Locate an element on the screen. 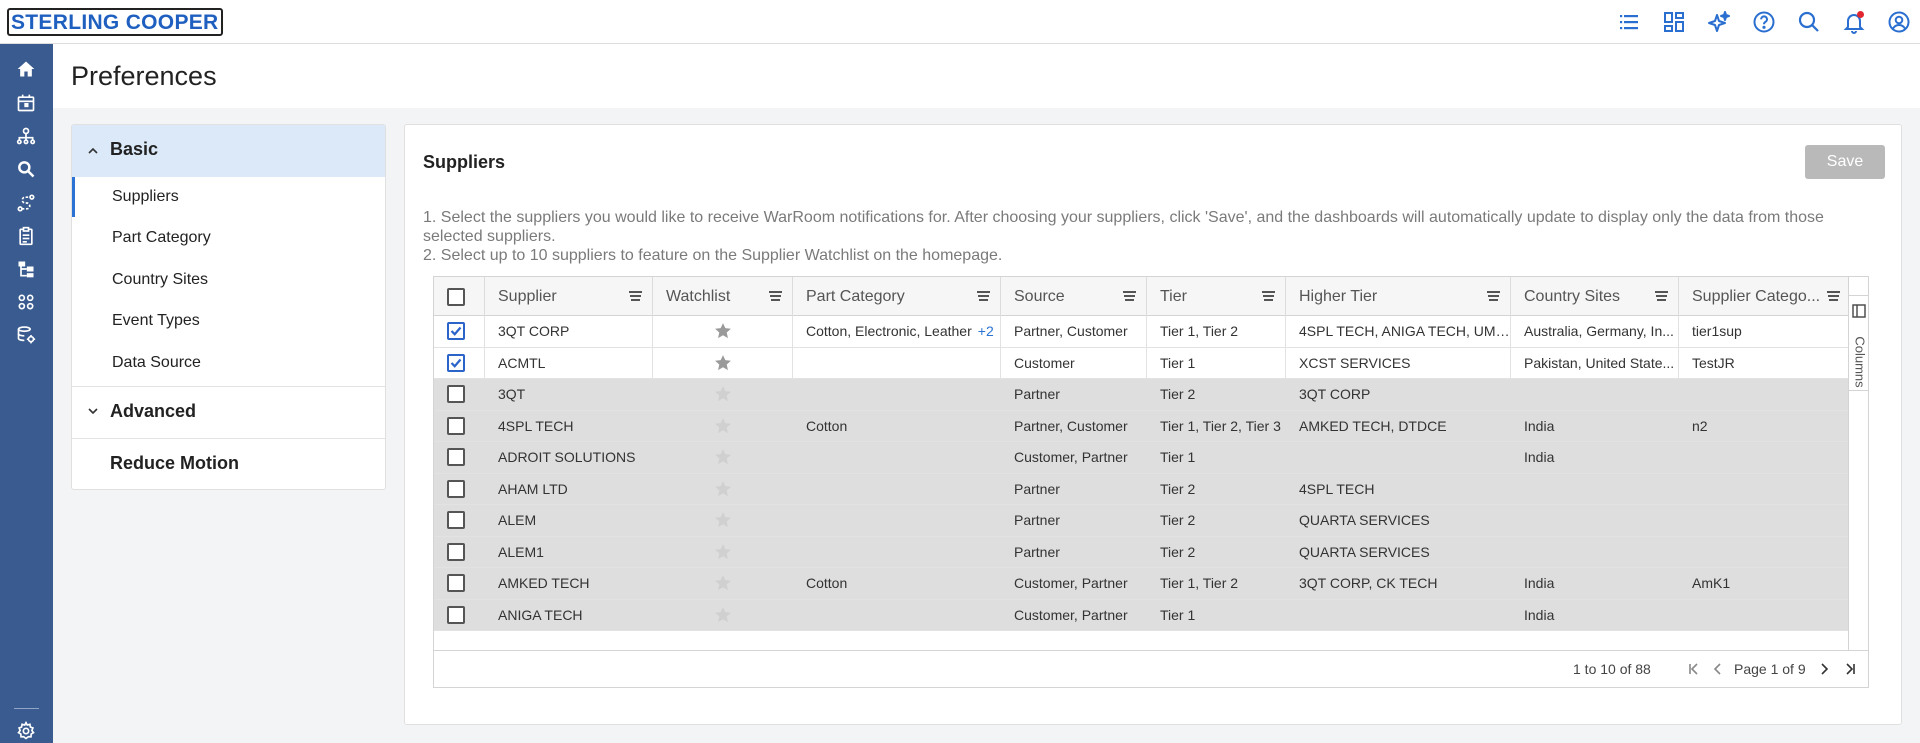 Image resolution: width=1920 pixels, height=743 pixels. help-icon is located at coordinates (1764, 22).